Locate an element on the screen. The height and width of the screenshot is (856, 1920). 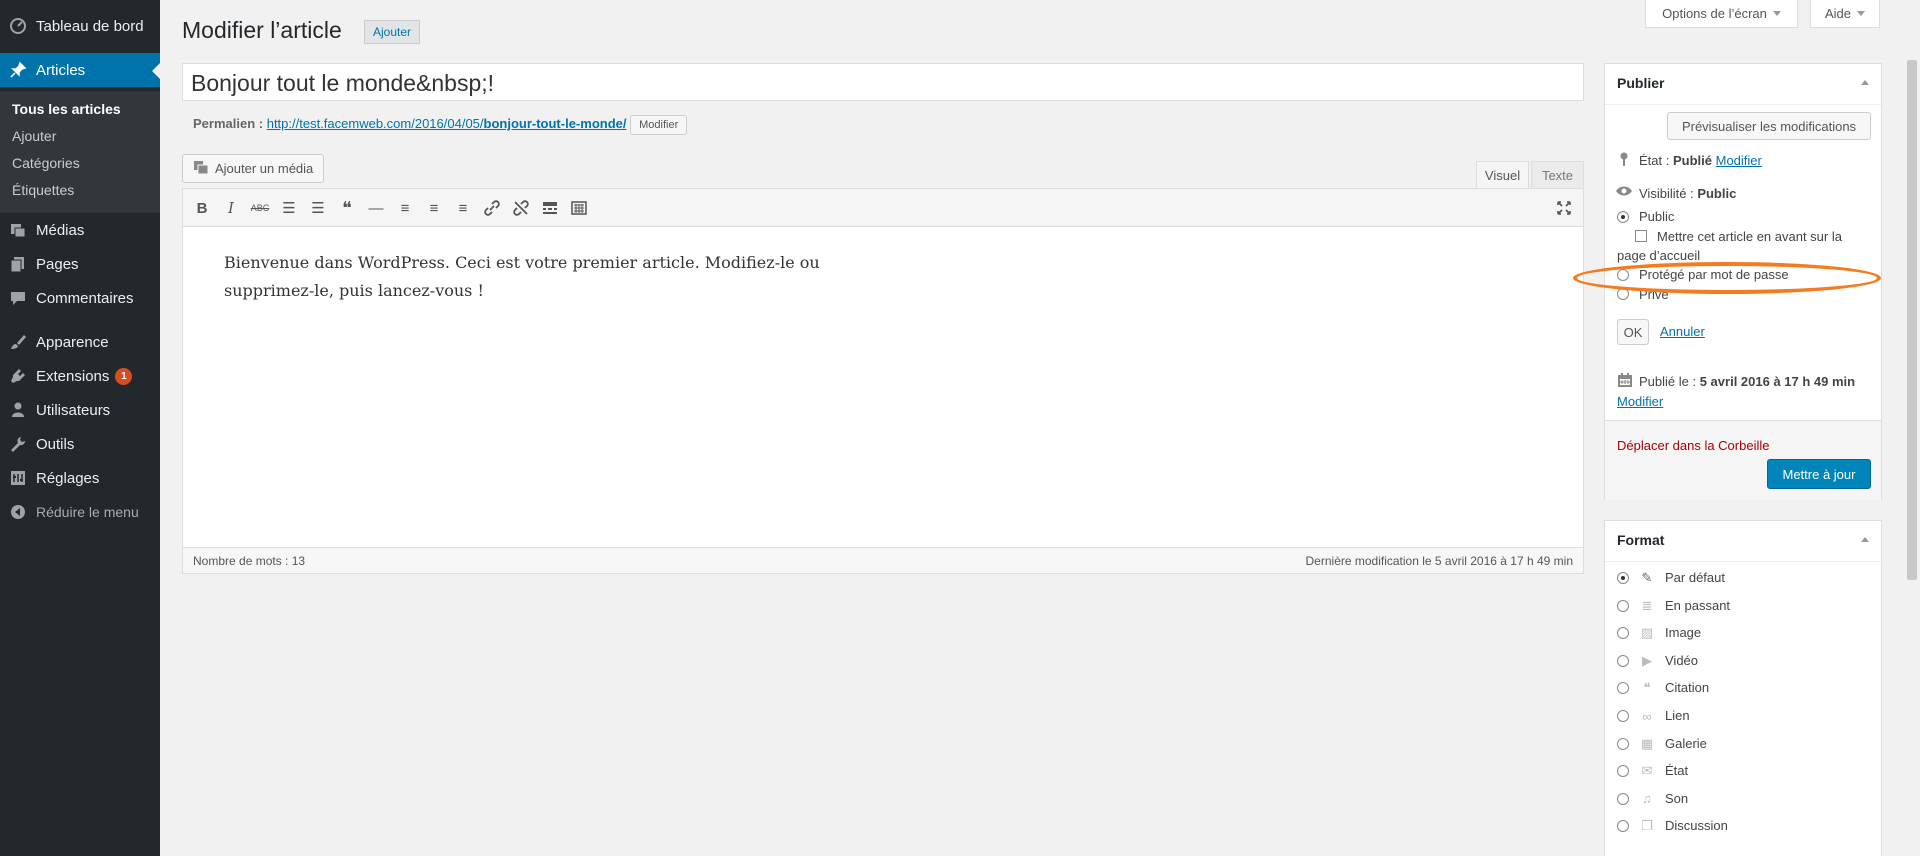
remove-link-button is located at coordinates (521, 208).